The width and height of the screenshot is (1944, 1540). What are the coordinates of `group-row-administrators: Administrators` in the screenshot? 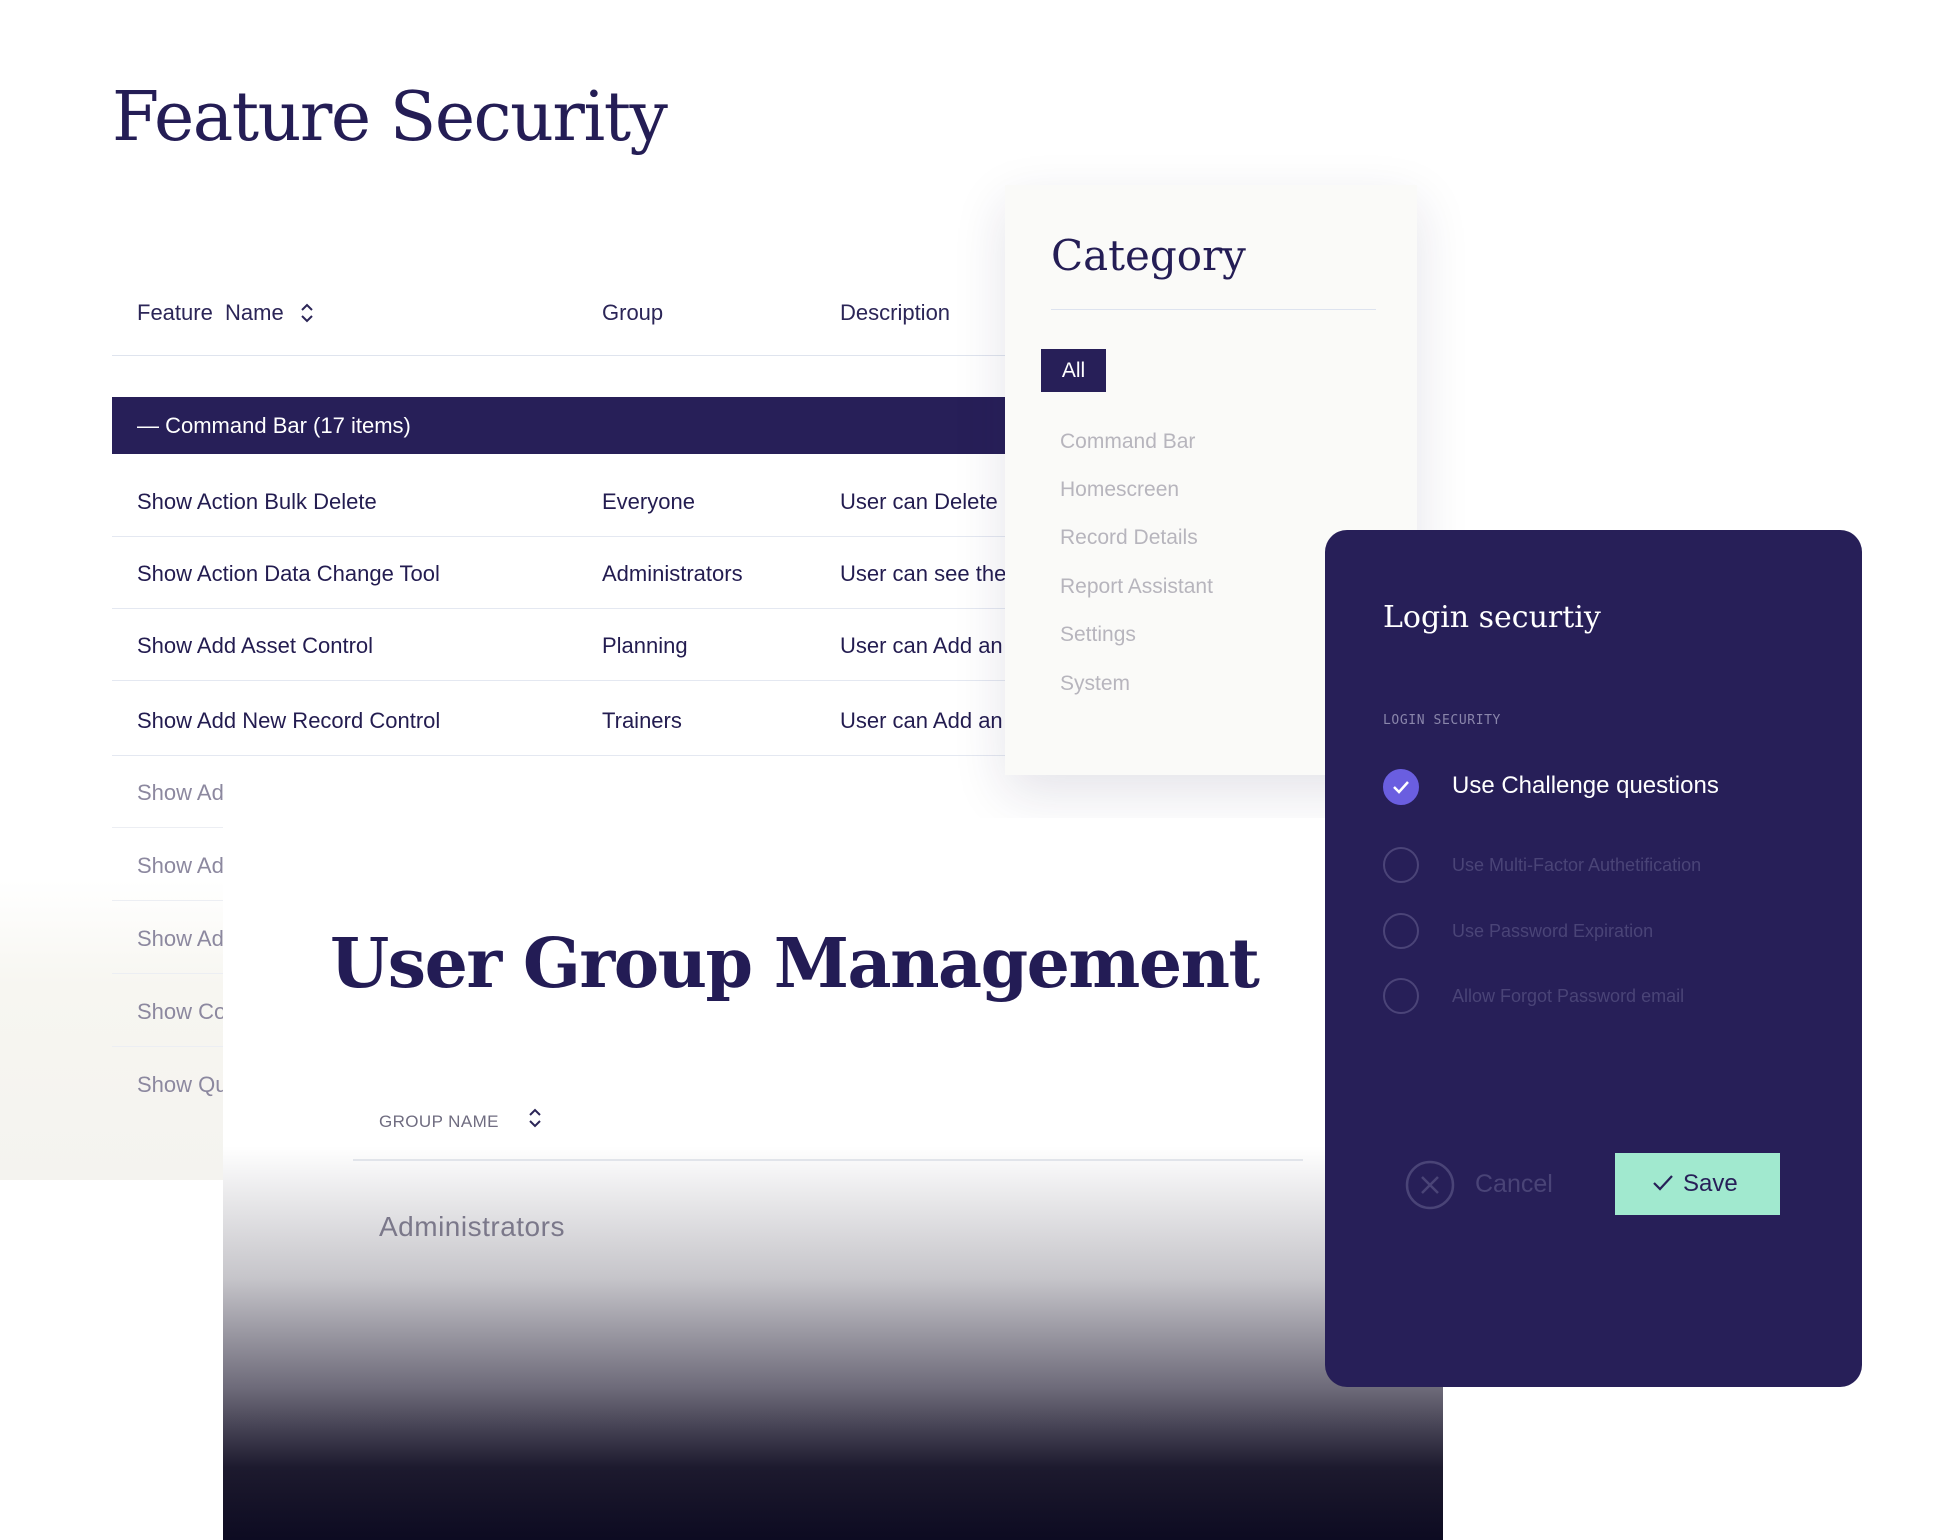 It's located at (472, 1227).